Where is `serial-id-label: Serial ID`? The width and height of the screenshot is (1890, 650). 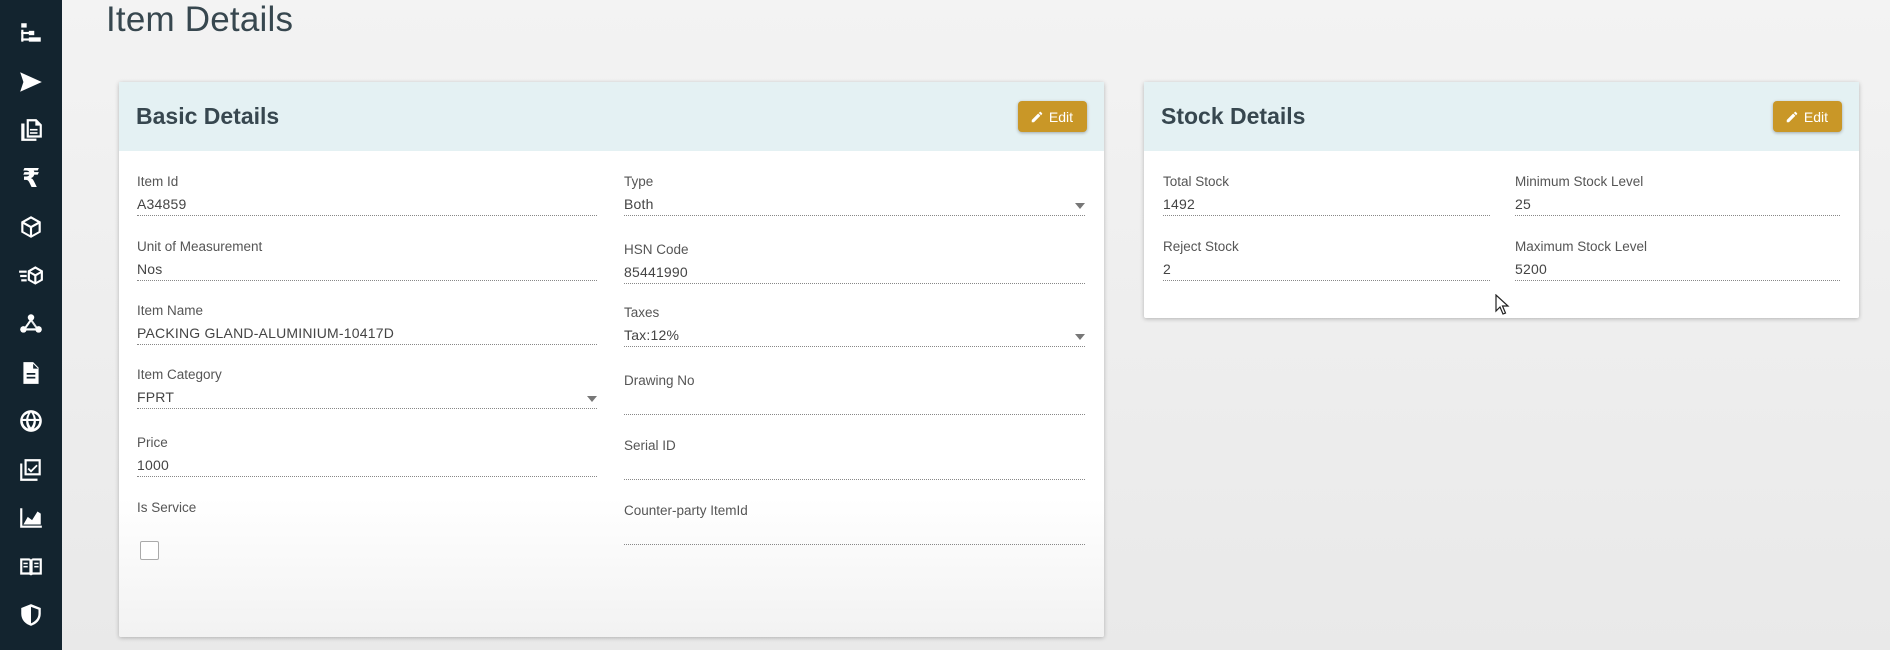 serial-id-label: Serial ID is located at coordinates (650, 445).